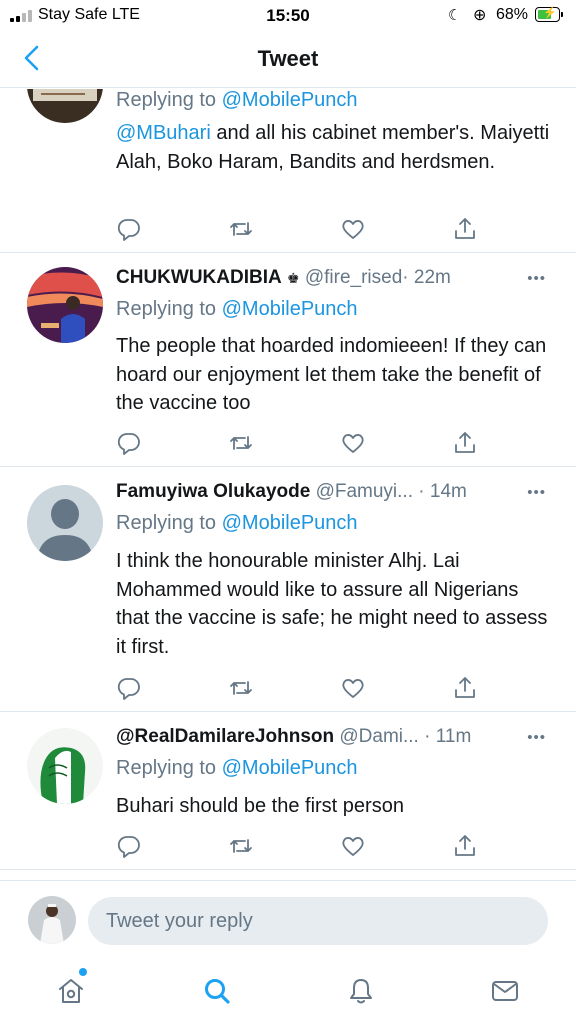  I want to click on reply-composer, so click(288, 918).